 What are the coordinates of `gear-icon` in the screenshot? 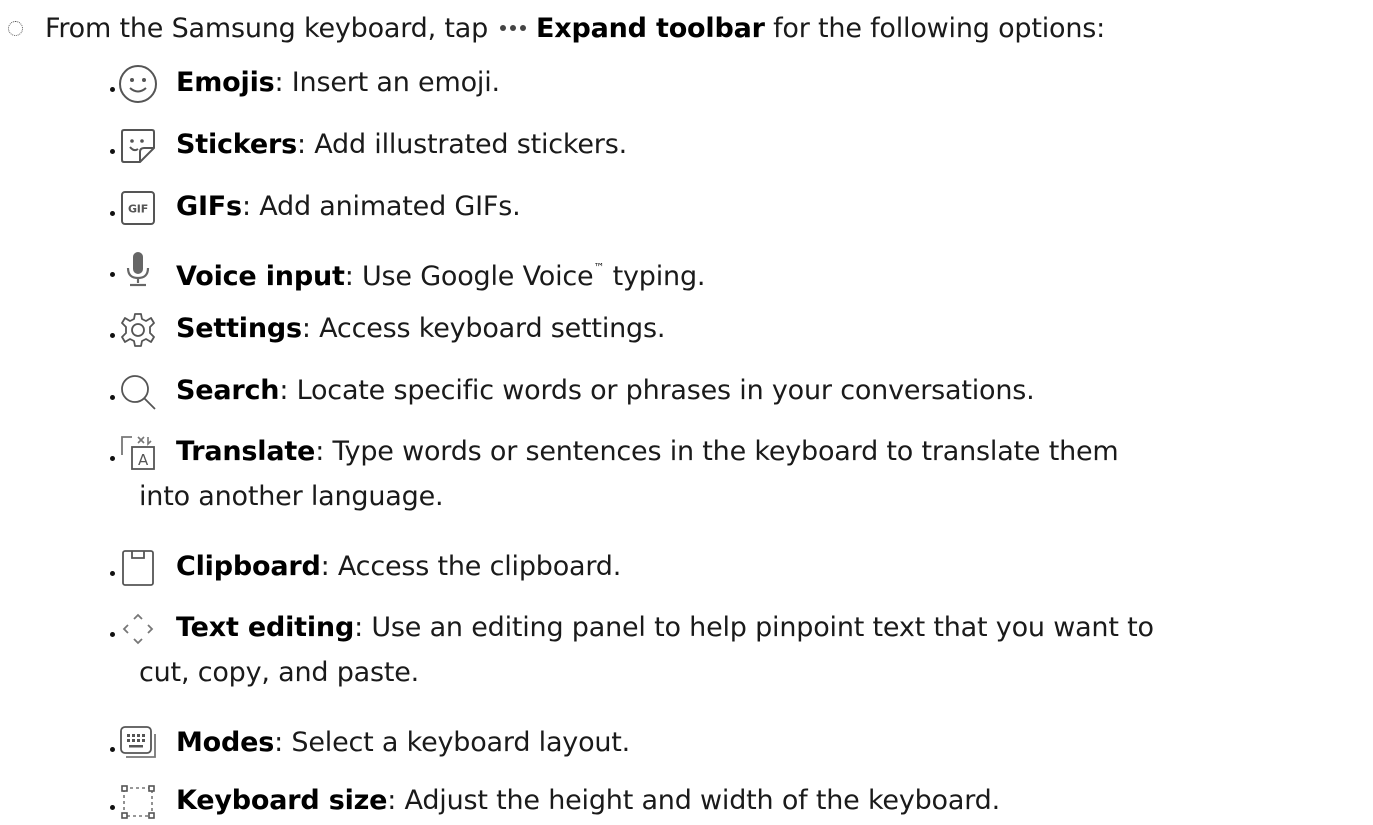 It's located at (138, 330).